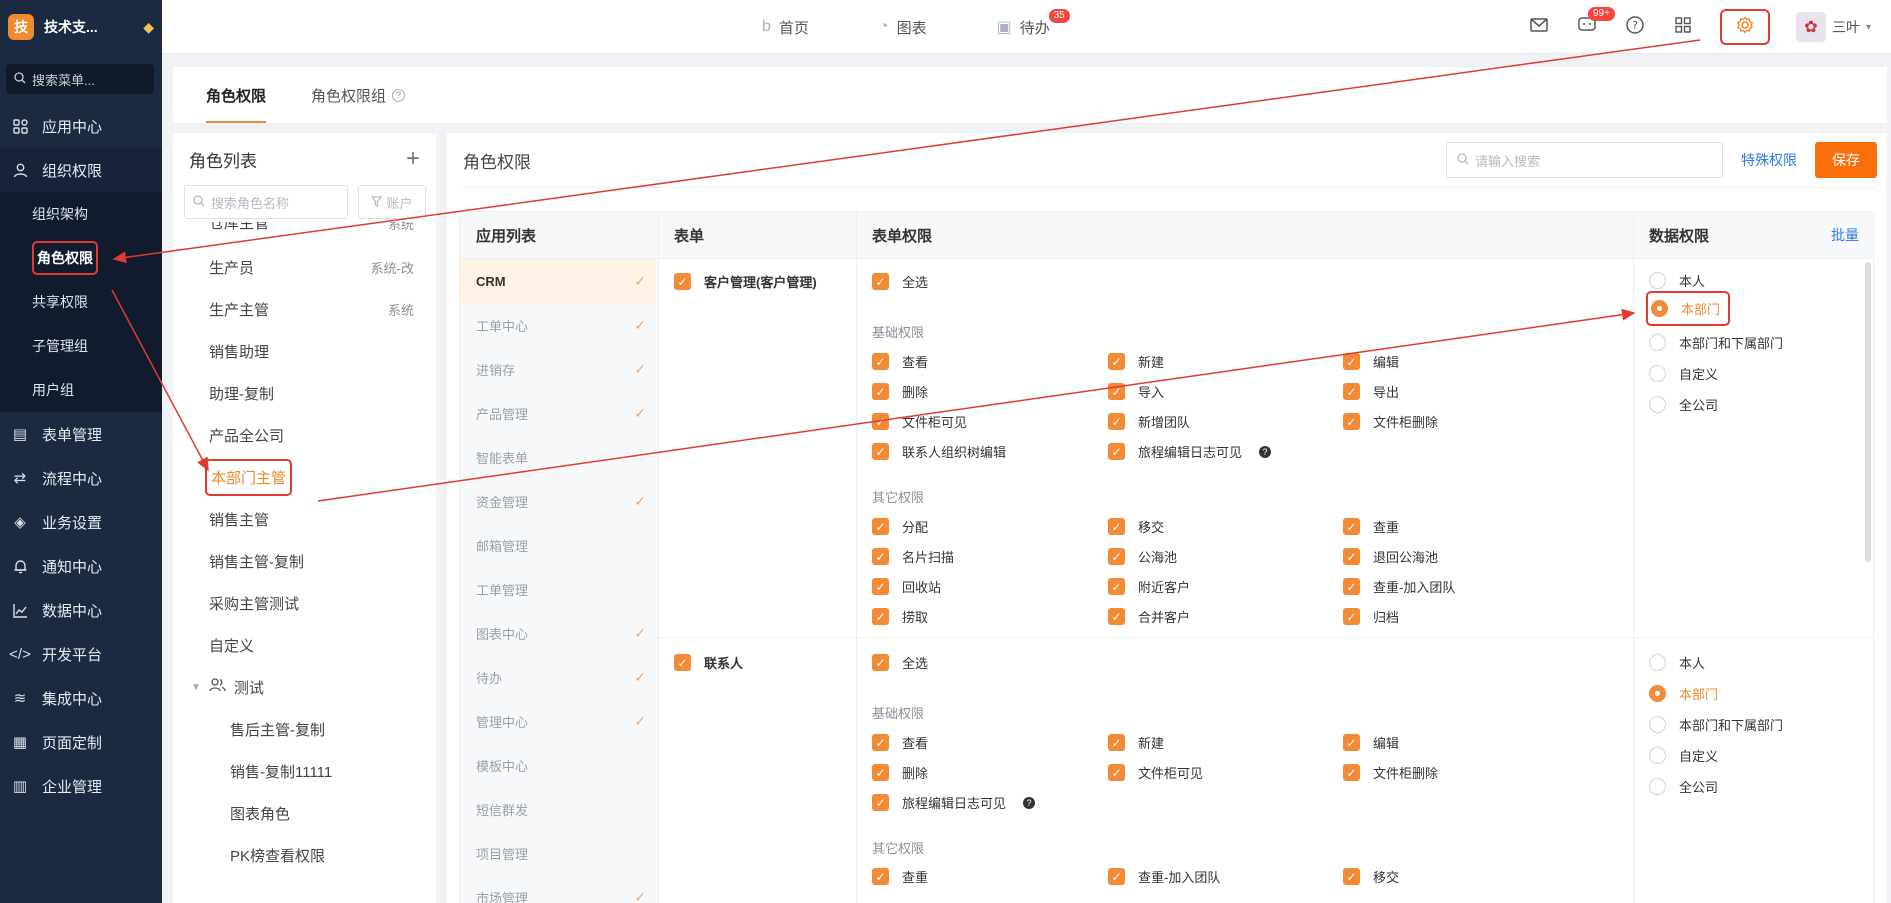  Describe the element at coordinates (559, 589) in the screenshot. I see `app-item: 工单管理` at that location.